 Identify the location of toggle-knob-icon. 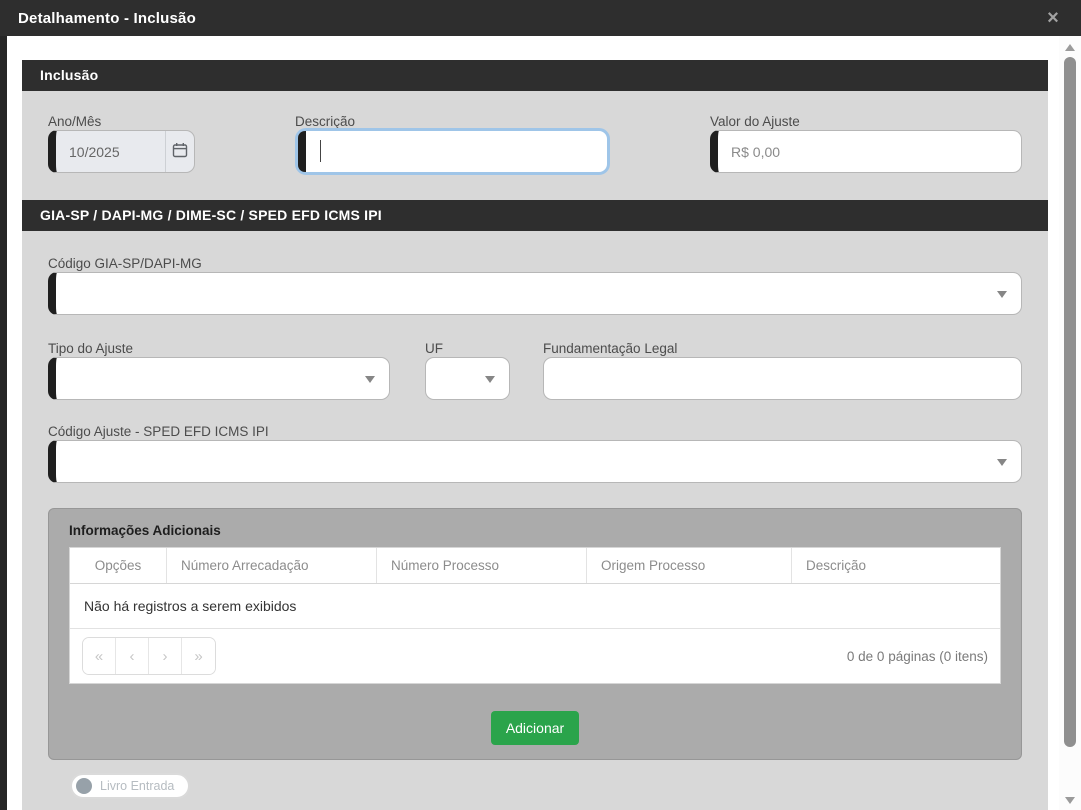
(84, 786).